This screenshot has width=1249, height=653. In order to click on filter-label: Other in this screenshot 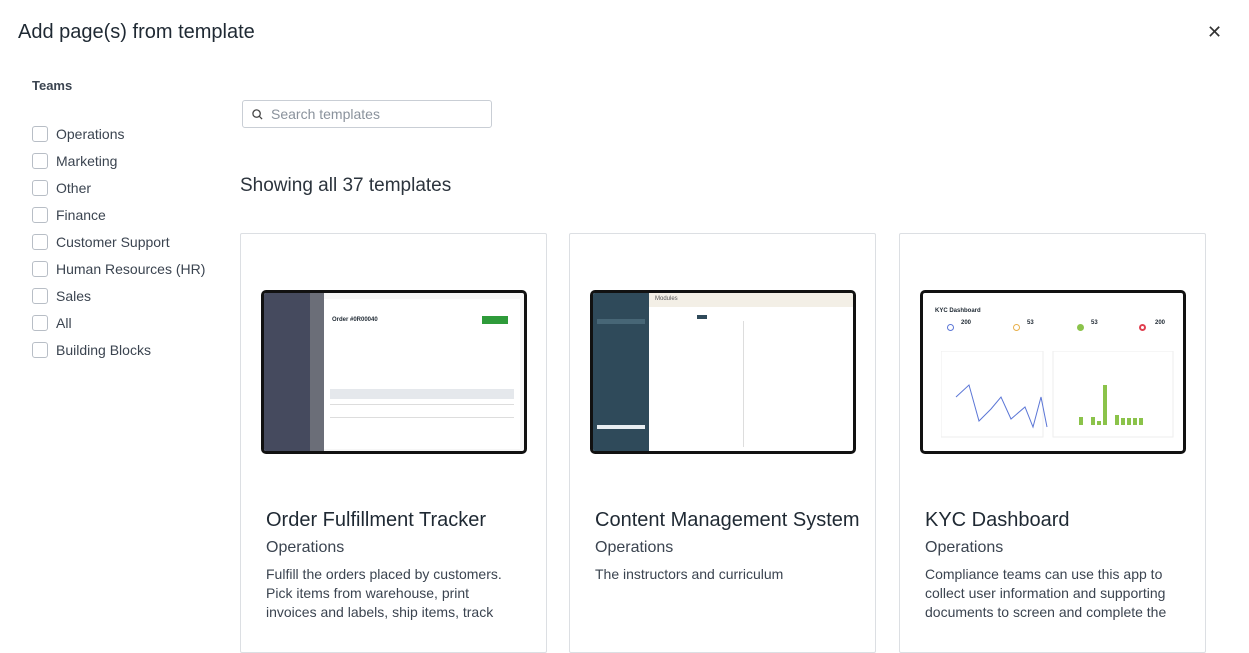, I will do `click(74, 187)`.